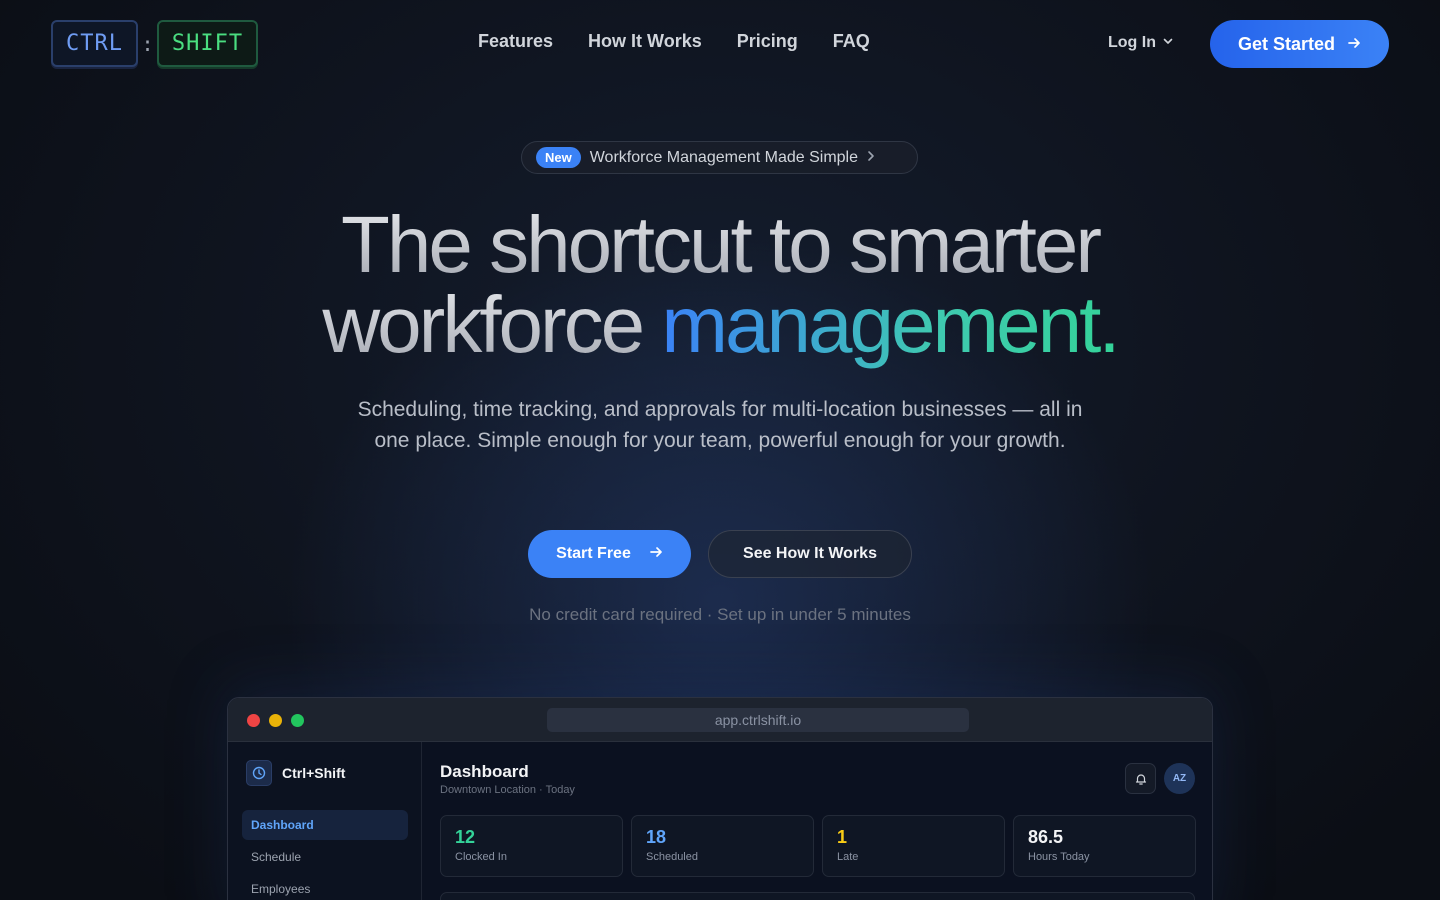 The image size is (1440, 900). What do you see at coordinates (656, 837) in the screenshot?
I see `stat-value: 18` at bounding box center [656, 837].